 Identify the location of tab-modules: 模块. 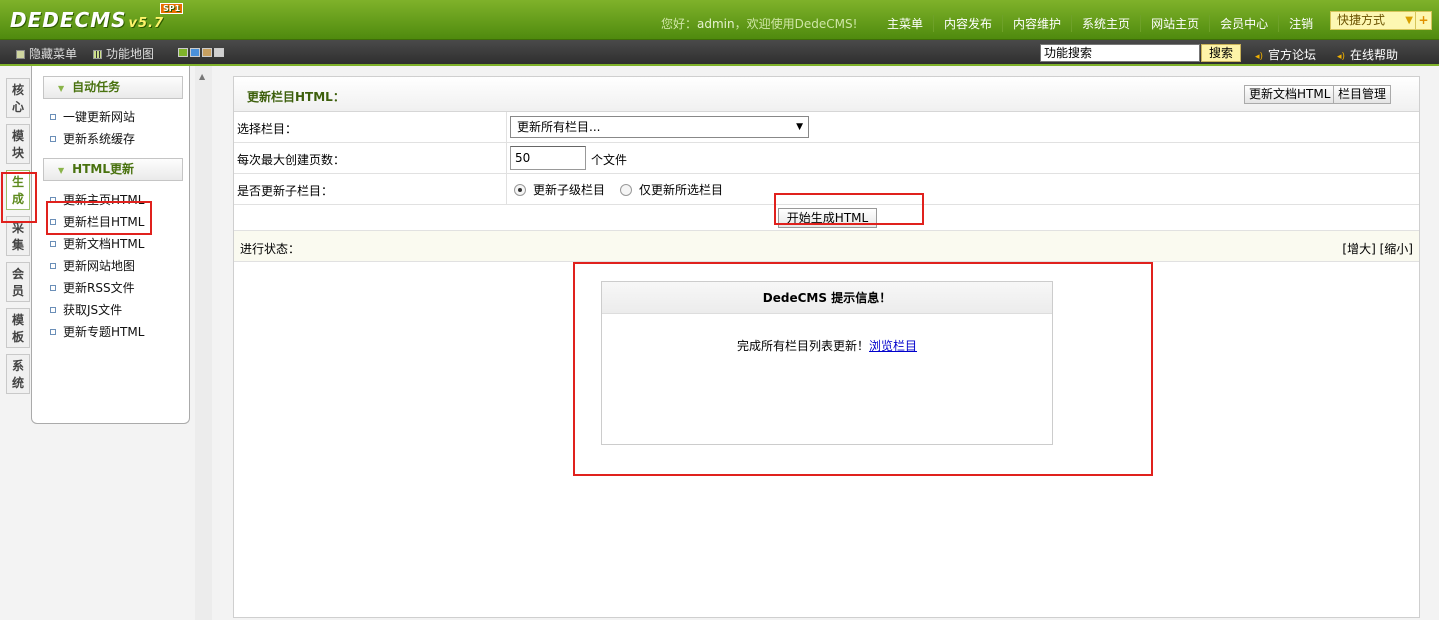
(18, 144).